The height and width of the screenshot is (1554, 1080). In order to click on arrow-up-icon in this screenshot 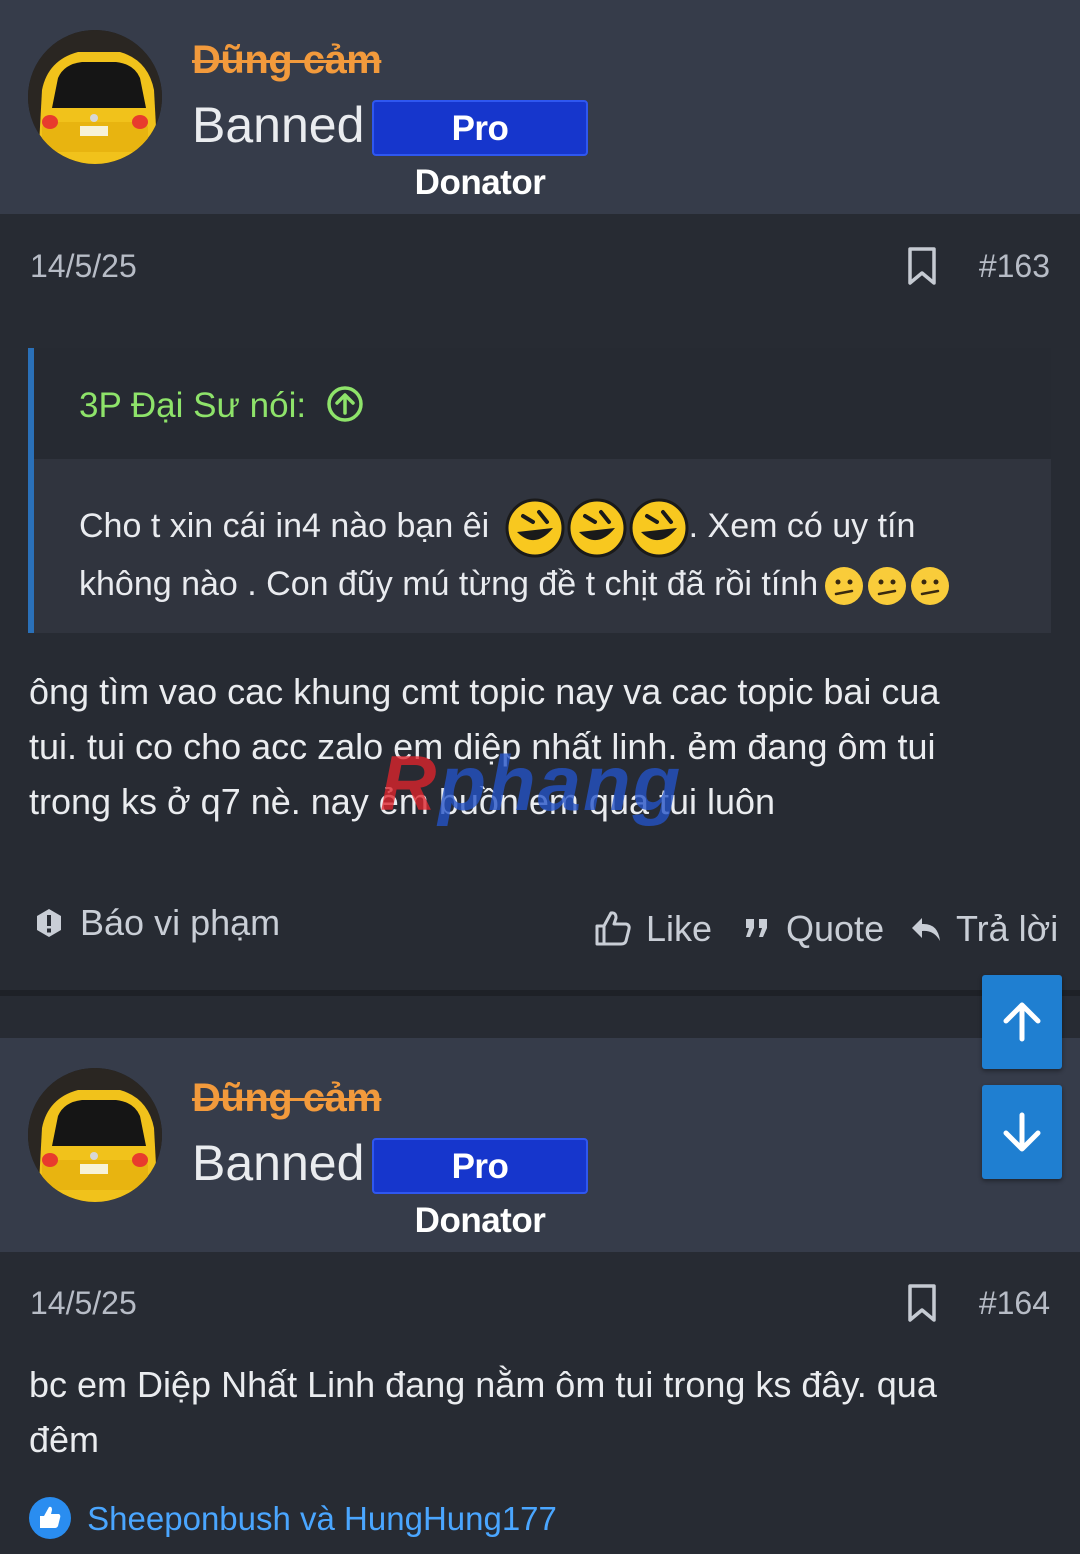, I will do `click(1022, 1022)`.